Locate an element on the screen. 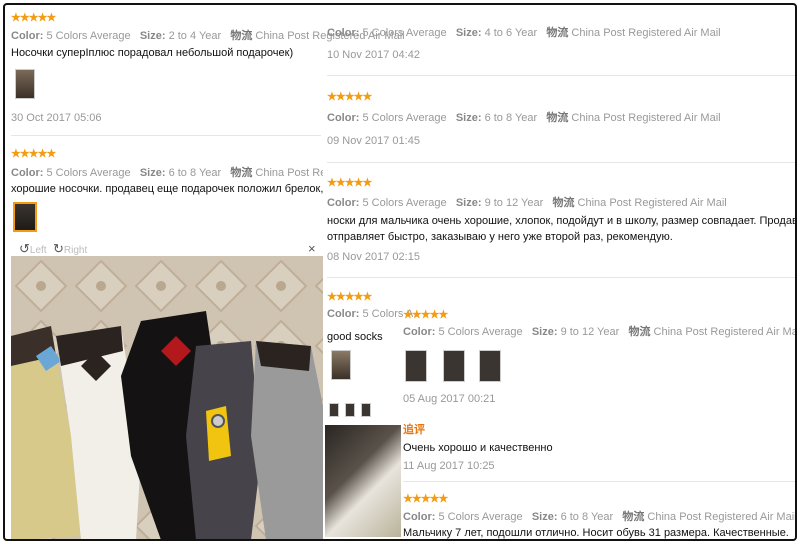 Image resolution: width=800 pixels, height=544 pixels. review-date: 09 Nov 2017 01:45 is located at coordinates (373, 141).